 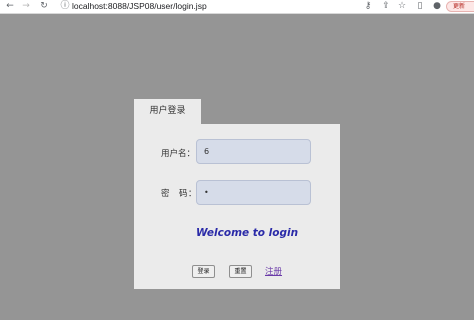 I want to click on tab-label: 用户登录, so click(x=167, y=111).